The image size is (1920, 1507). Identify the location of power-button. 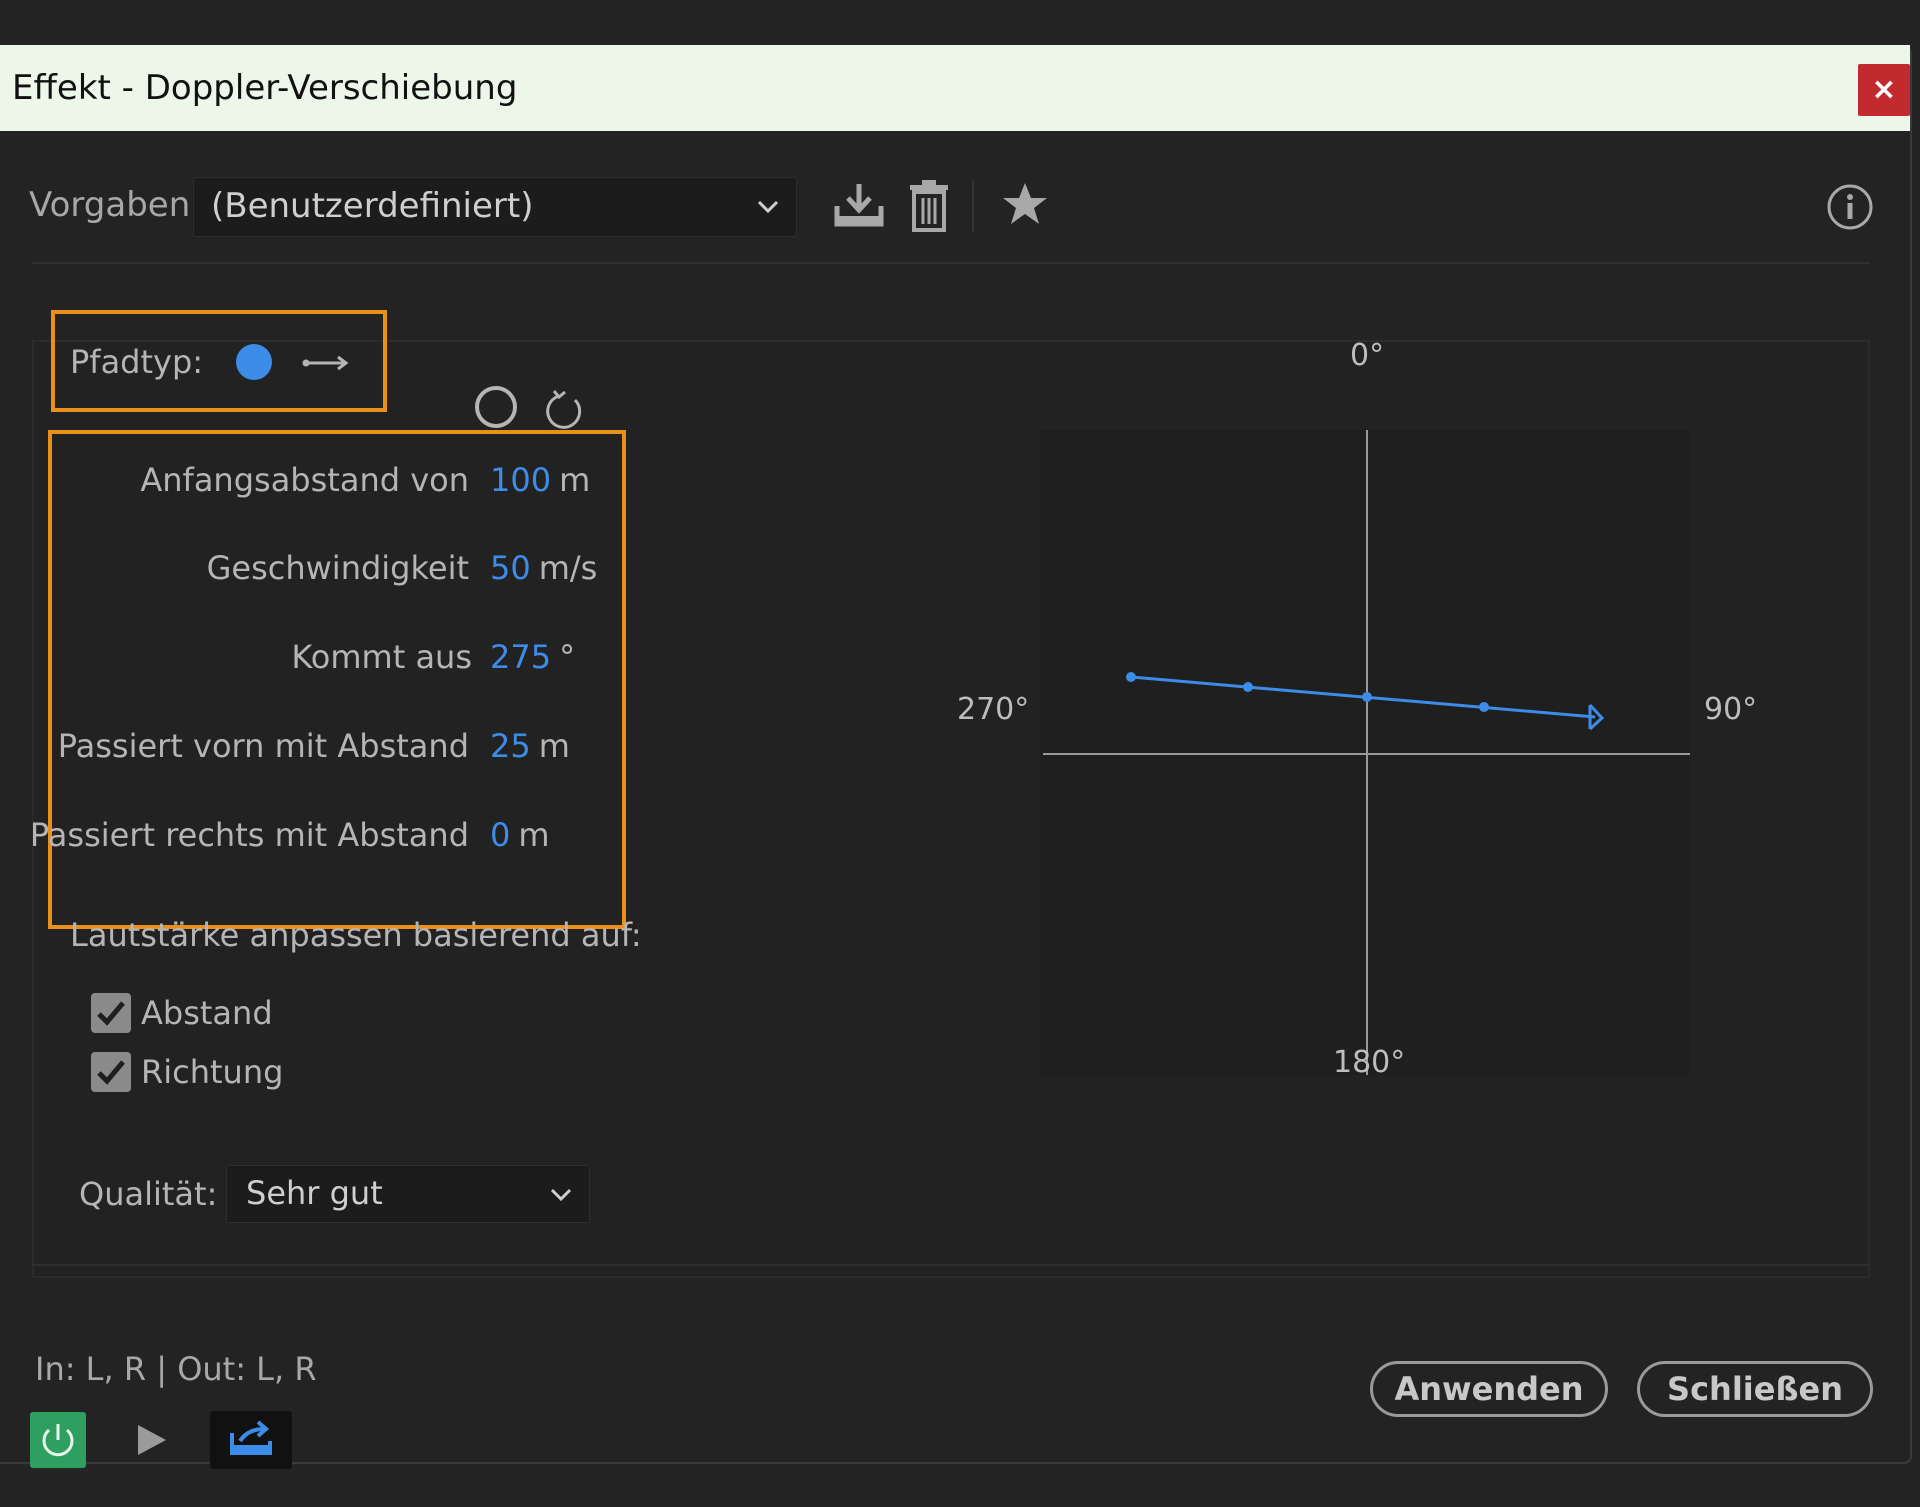
(58, 1440).